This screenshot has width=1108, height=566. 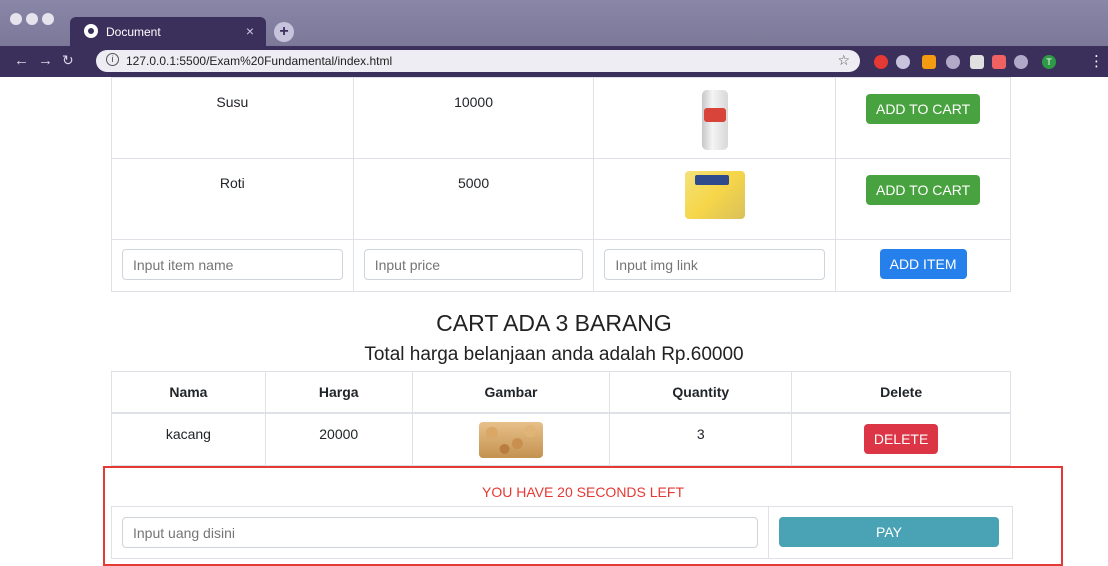 I want to click on maximize-window-icon, so click(x=48, y=19).